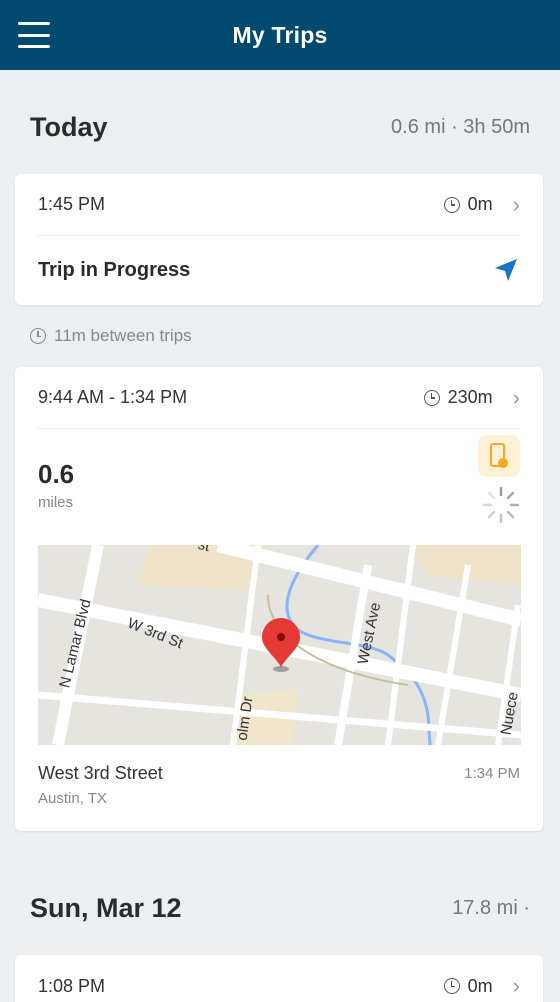 The image size is (560, 1002). Describe the element at coordinates (492, 773) in the screenshot. I see `trip-end-time: 1:34 PM` at that location.